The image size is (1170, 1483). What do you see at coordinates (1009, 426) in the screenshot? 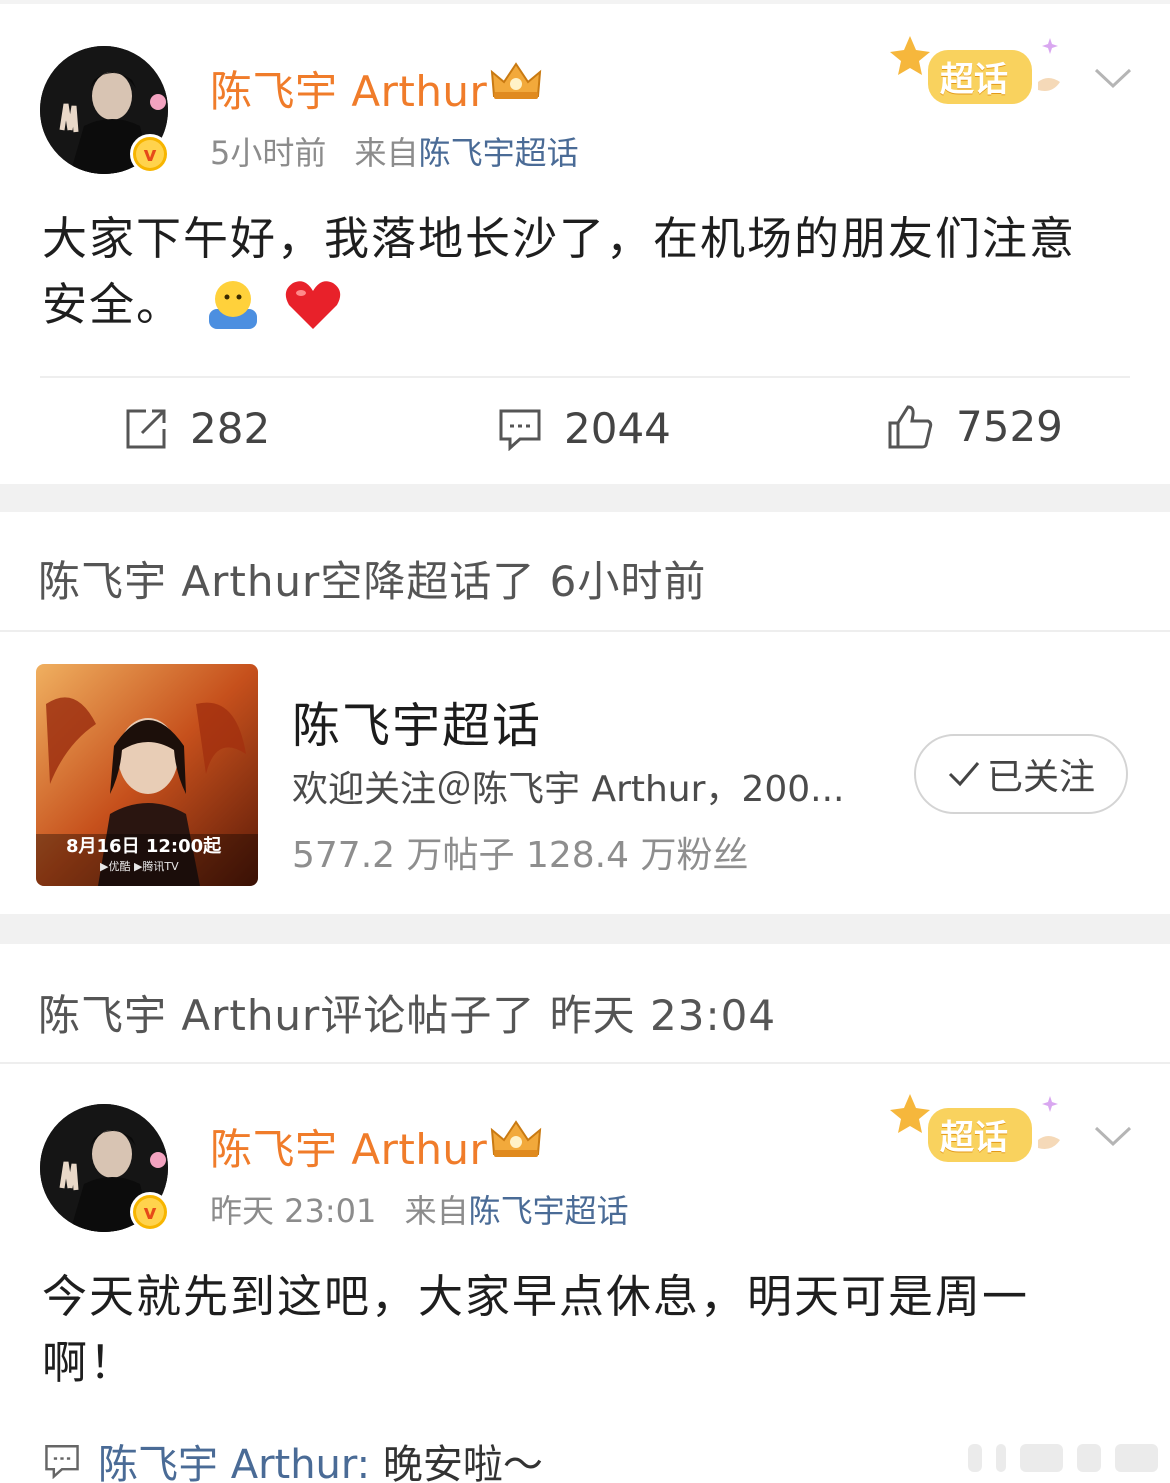
I see `like-count: 7529` at bounding box center [1009, 426].